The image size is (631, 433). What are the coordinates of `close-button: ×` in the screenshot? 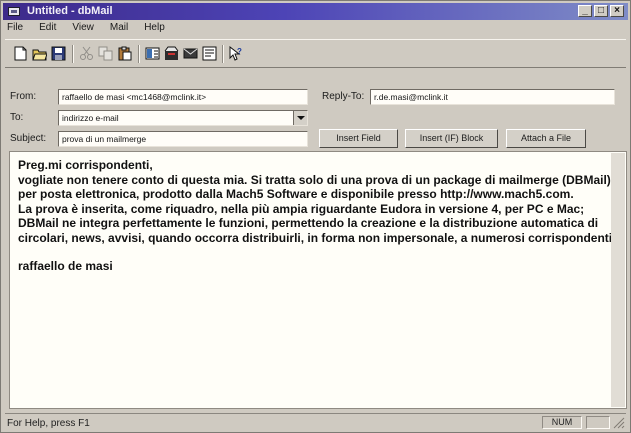 It's located at (617, 11).